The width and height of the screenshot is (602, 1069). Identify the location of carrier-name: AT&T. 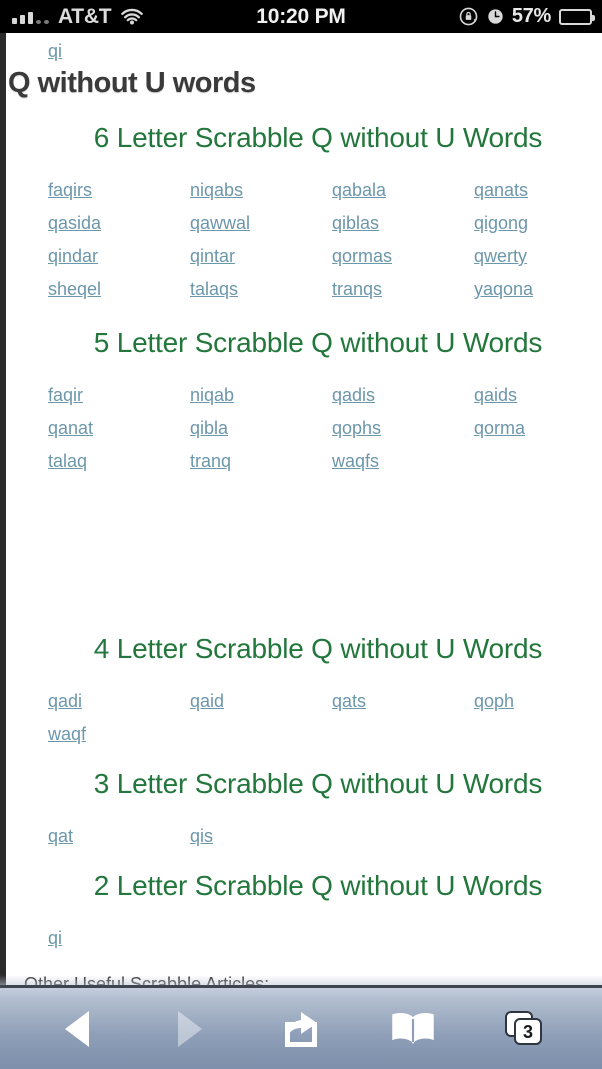
(85, 16).